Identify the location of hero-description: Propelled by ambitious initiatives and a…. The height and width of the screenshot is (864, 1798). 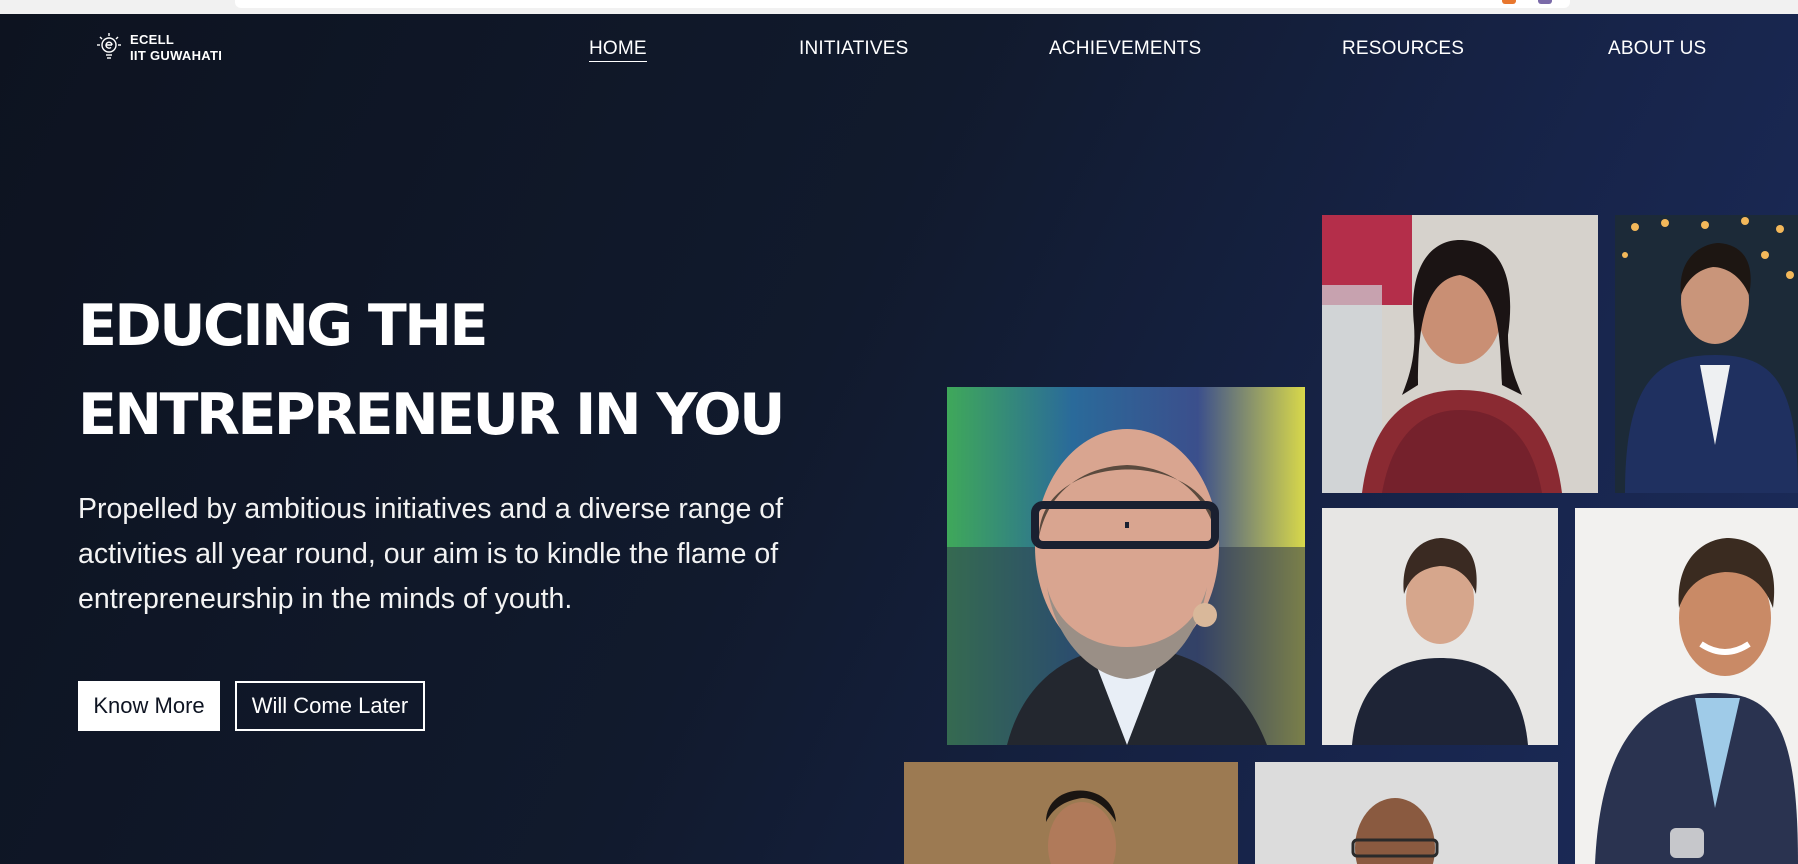
(430, 554).